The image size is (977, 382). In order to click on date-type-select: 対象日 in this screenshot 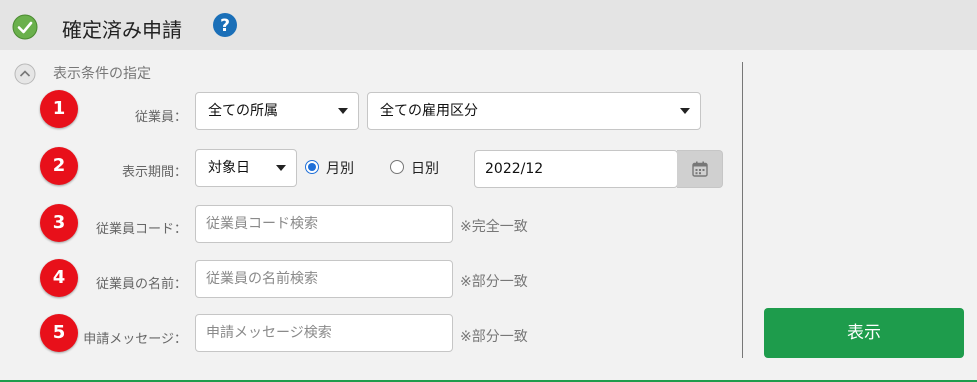, I will do `click(246, 168)`.